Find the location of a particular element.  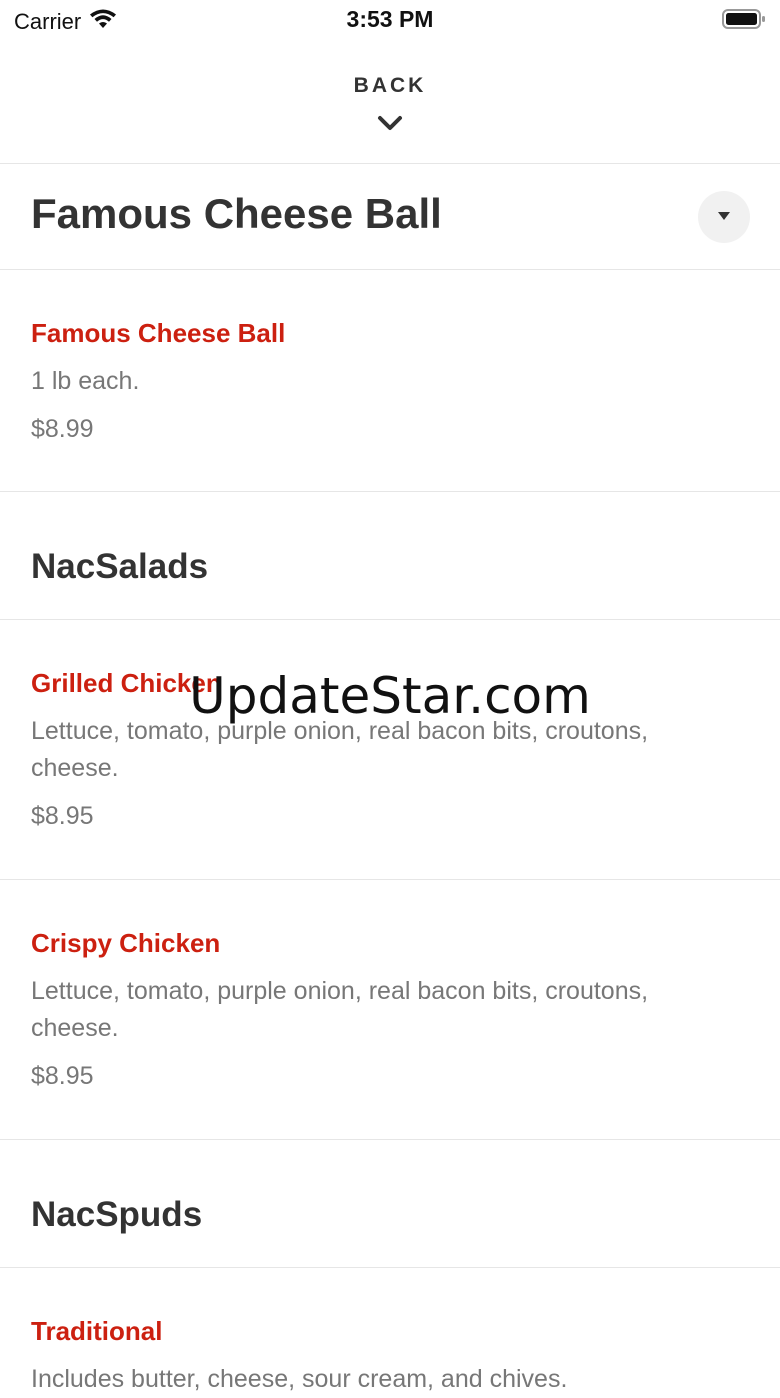

section-header: NacSalads is located at coordinates (390, 556).